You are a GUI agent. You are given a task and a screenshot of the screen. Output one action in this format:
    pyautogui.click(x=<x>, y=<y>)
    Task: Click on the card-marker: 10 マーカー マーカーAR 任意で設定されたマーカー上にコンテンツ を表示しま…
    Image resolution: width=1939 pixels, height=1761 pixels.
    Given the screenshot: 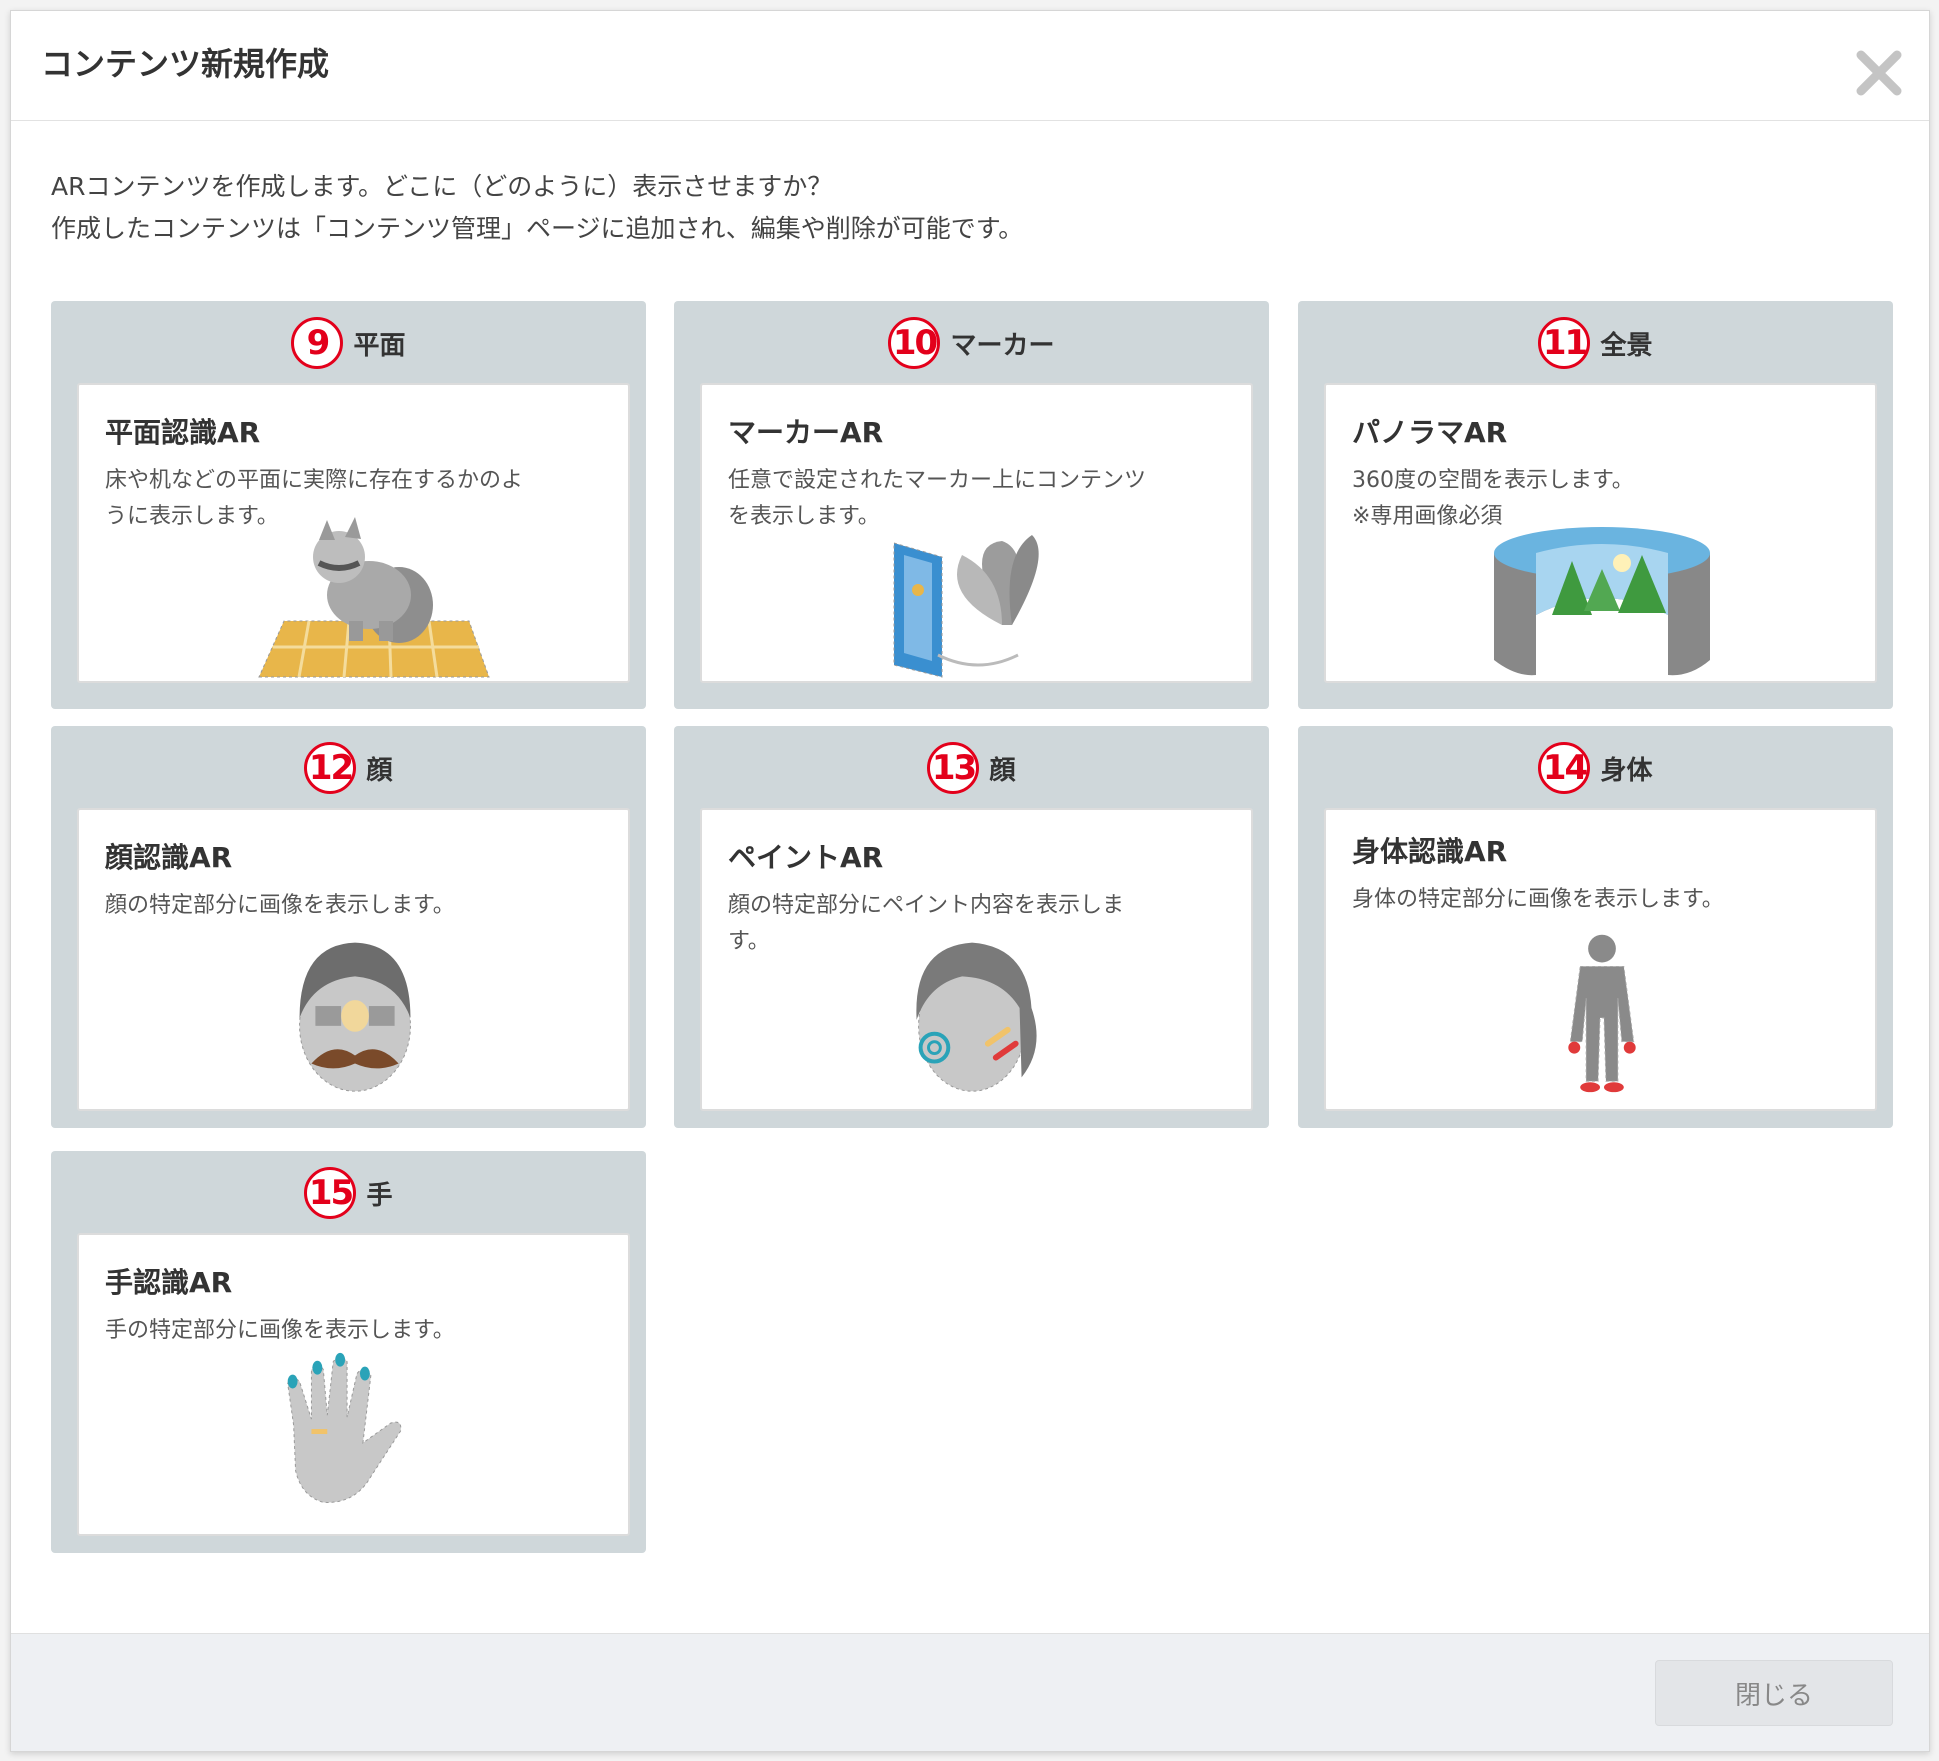 What is the action you would take?
    pyautogui.click(x=971, y=505)
    